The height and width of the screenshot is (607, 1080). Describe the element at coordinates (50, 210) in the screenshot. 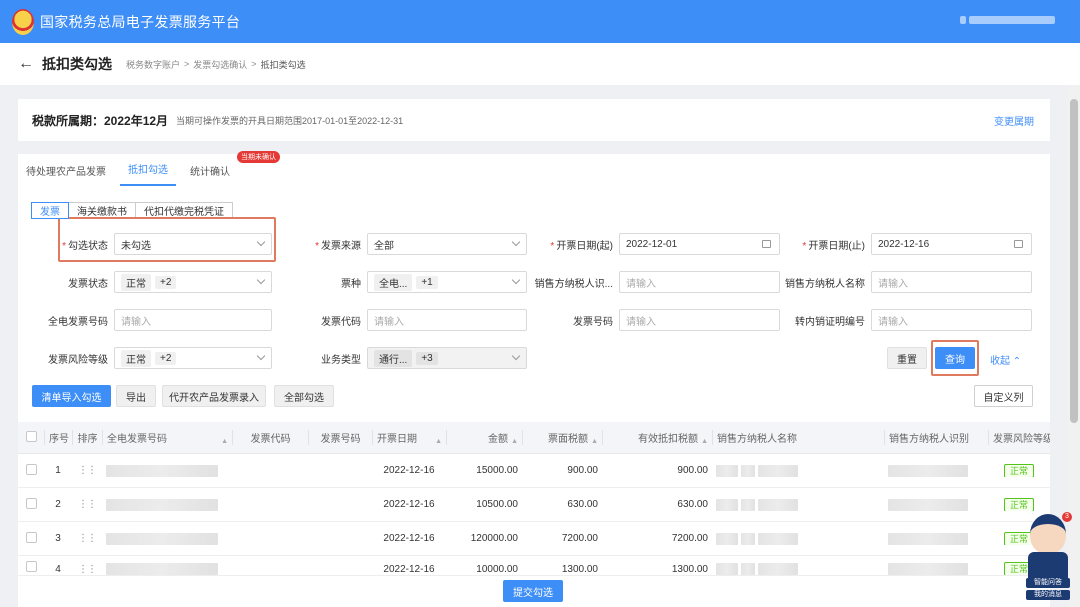

I see `subtab-invoice: 发票` at that location.